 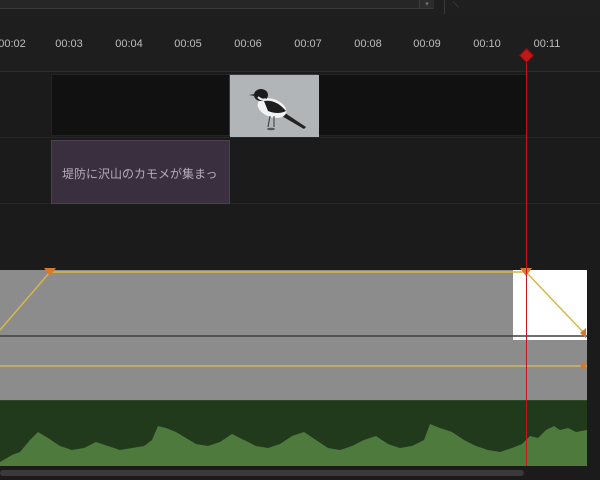 What do you see at coordinates (293, 445) in the screenshot?
I see `audio-waveform` at bounding box center [293, 445].